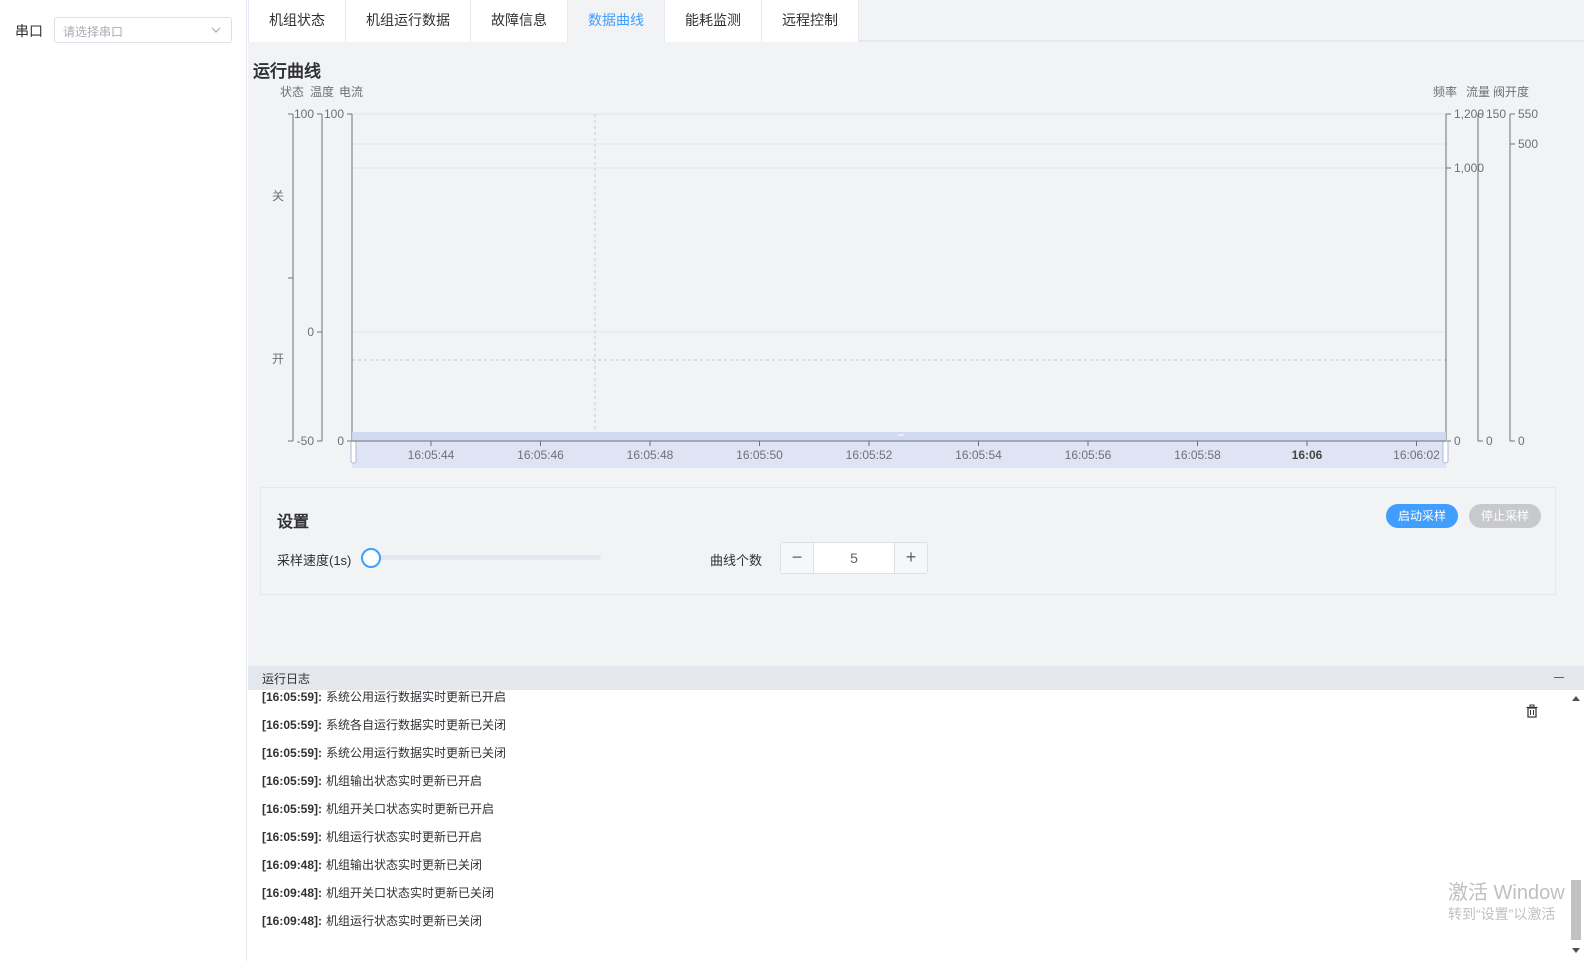  Describe the element at coordinates (1307, 455) in the screenshot. I see `x-axis-tick-label: 16:06` at that location.